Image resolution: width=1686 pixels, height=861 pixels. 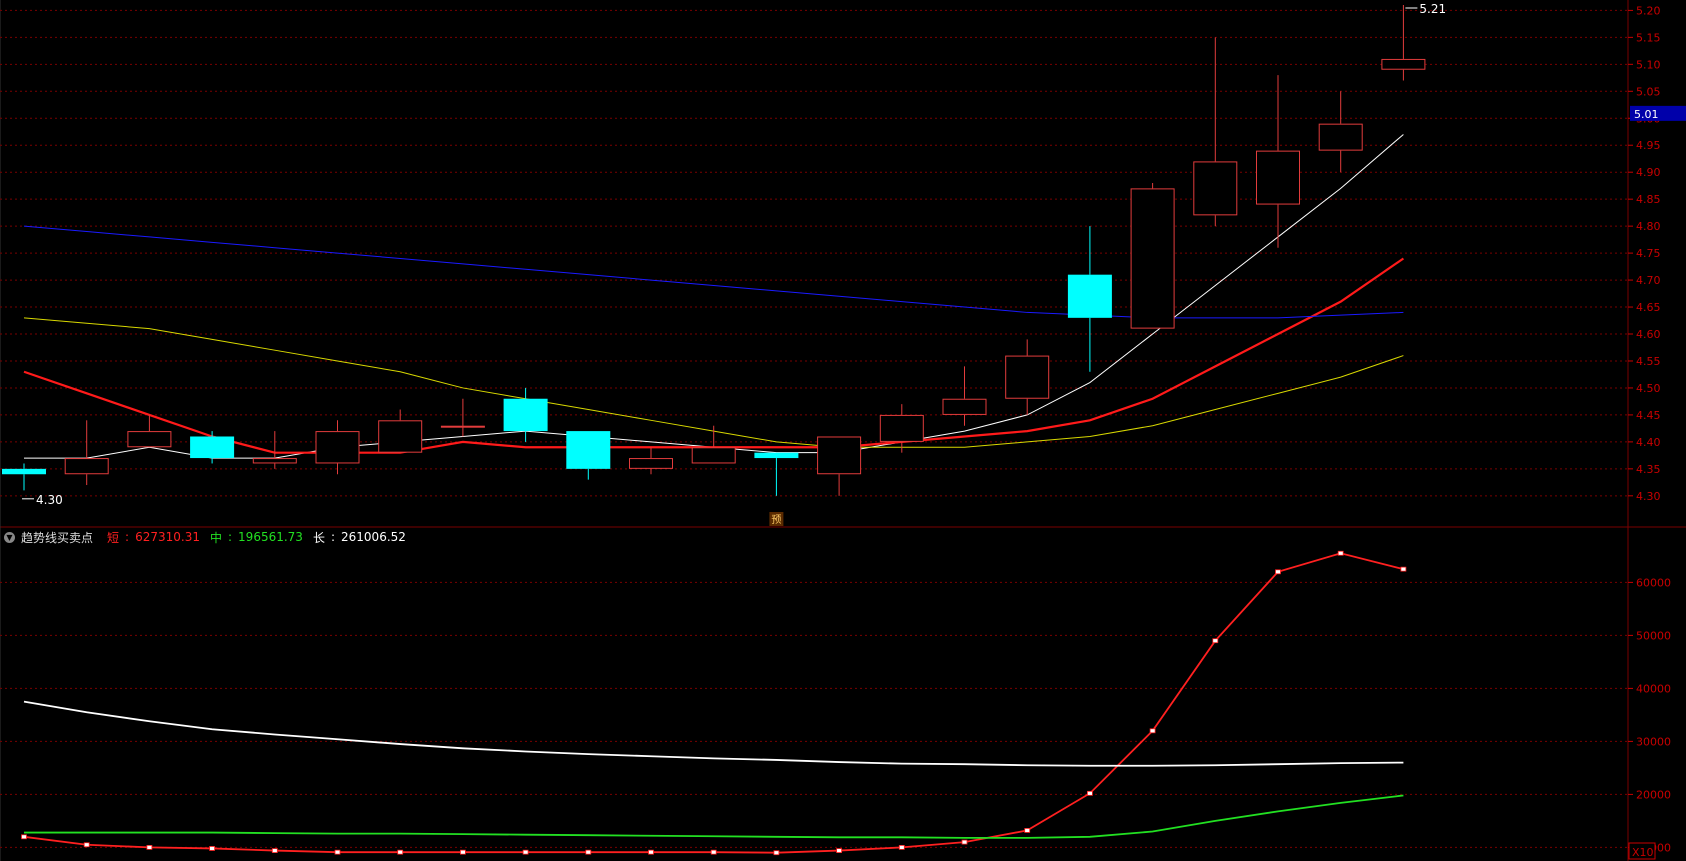 I want to click on main-y-tick-label: 5.20, so click(x=1648, y=10).